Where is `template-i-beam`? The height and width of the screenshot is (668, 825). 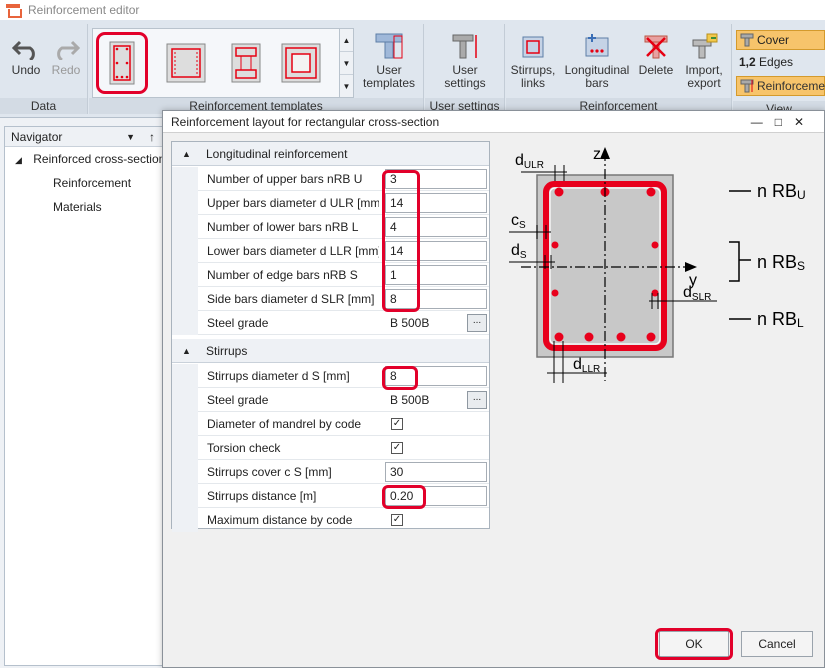 template-i-beam is located at coordinates (246, 63).